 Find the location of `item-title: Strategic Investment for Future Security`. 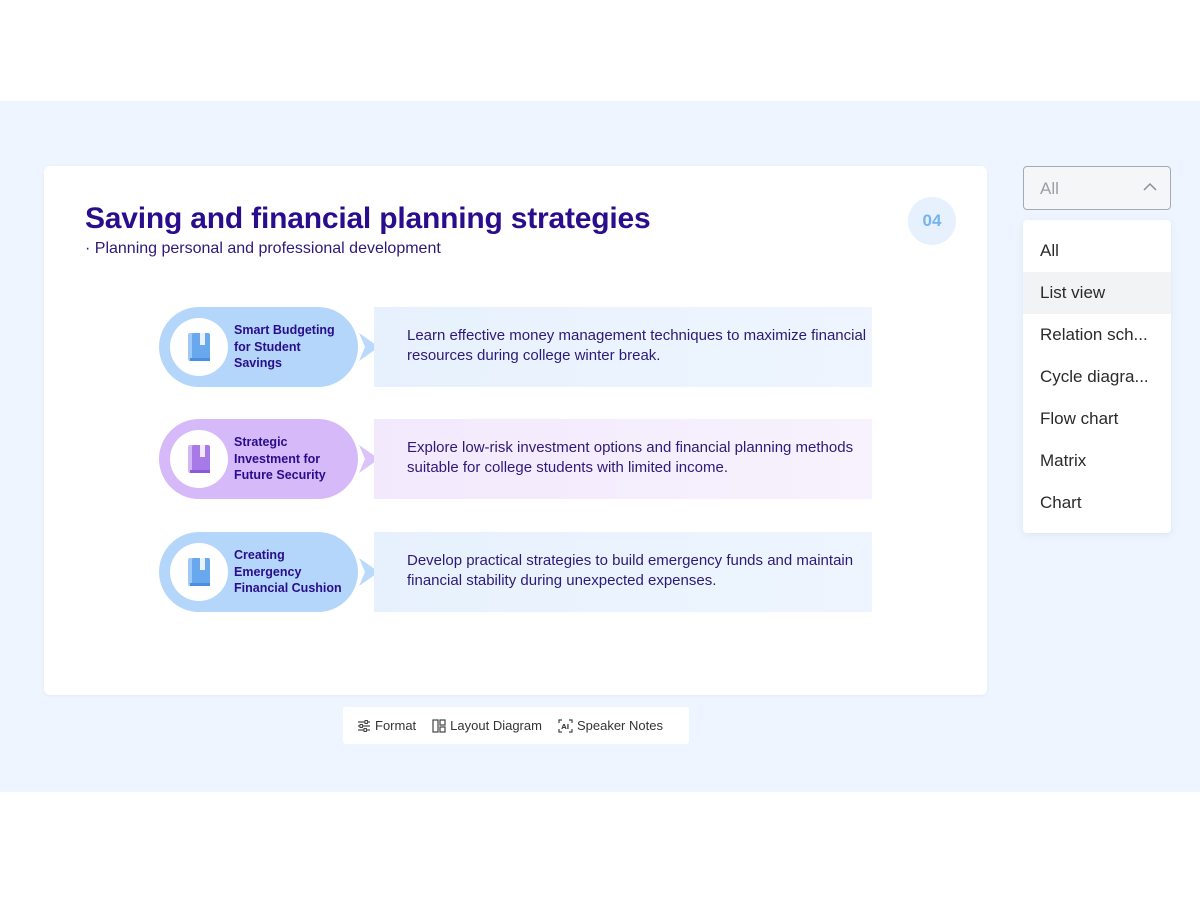

item-title: Strategic Investment for Future Security is located at coordinates (280, 458).